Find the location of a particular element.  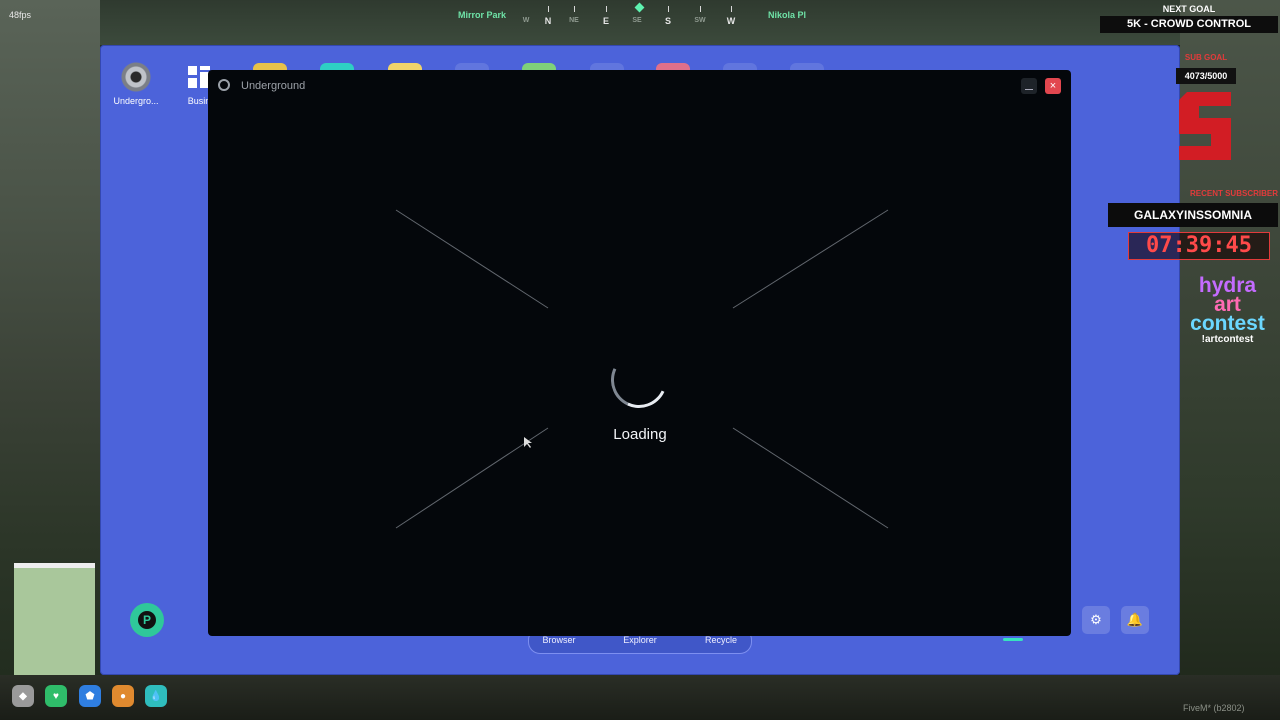

sub-goal-progress: 4073/5000 is located at coordinates (1206, 76).